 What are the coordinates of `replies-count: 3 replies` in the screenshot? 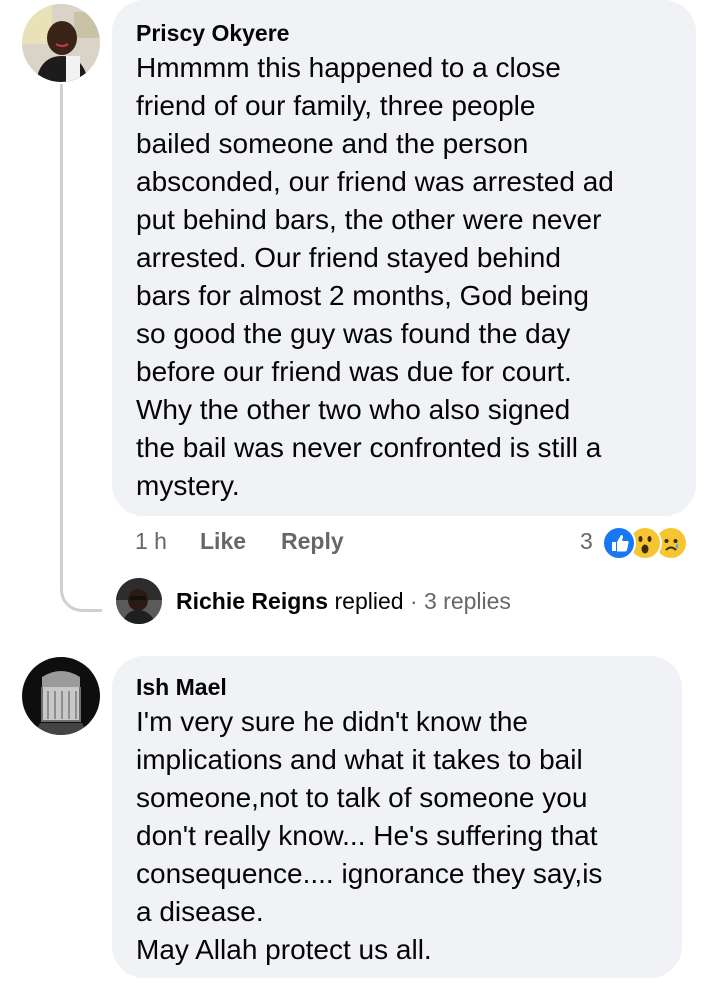 It's located at (467, 601).